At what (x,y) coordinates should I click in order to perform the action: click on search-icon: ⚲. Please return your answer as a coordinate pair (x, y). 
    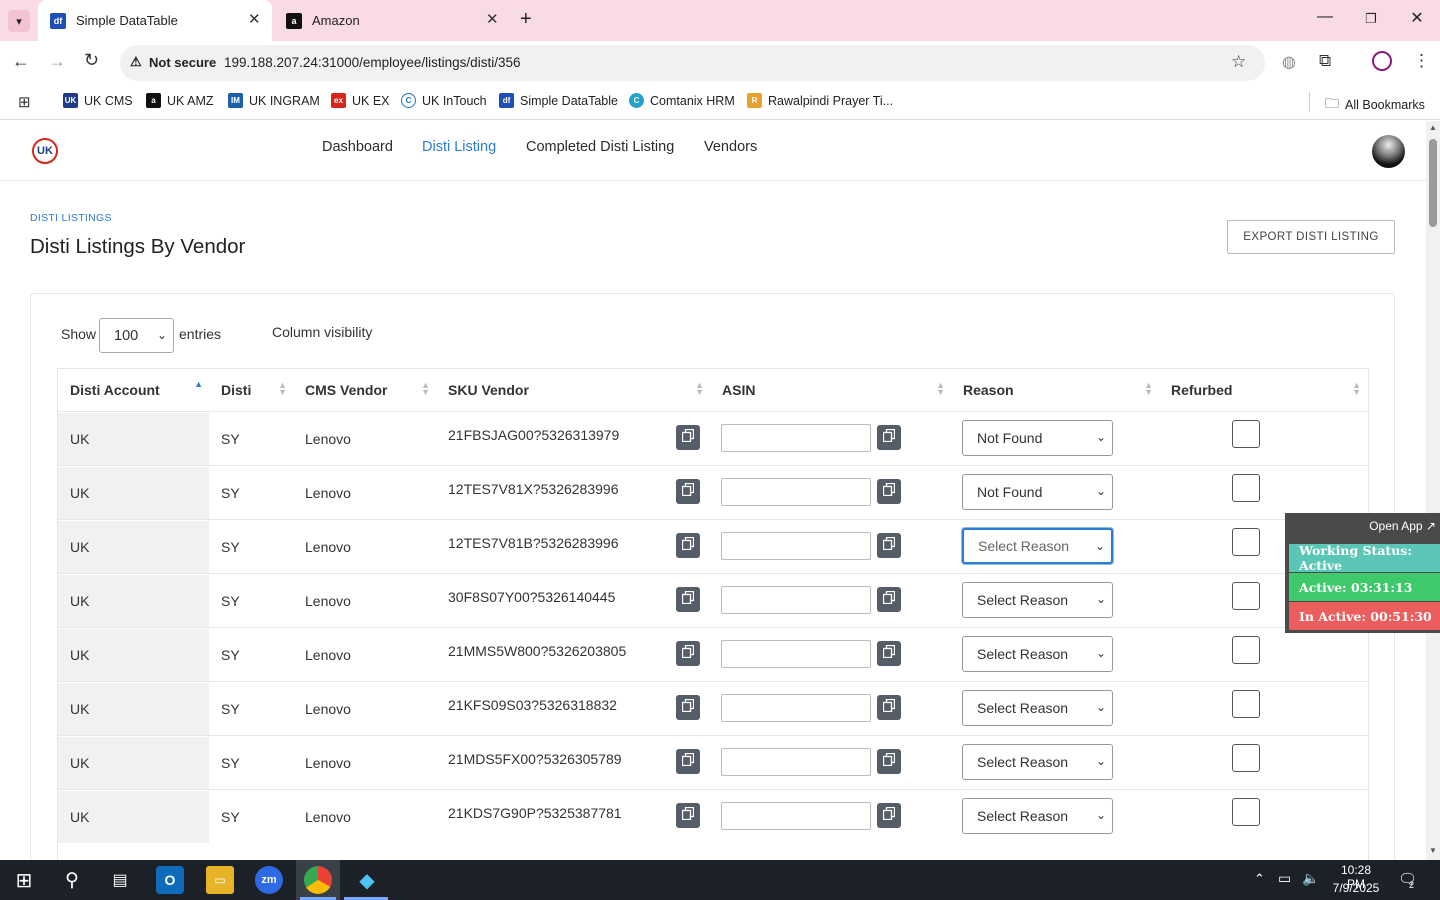
    Looking at the image, I should click on (72, 880).